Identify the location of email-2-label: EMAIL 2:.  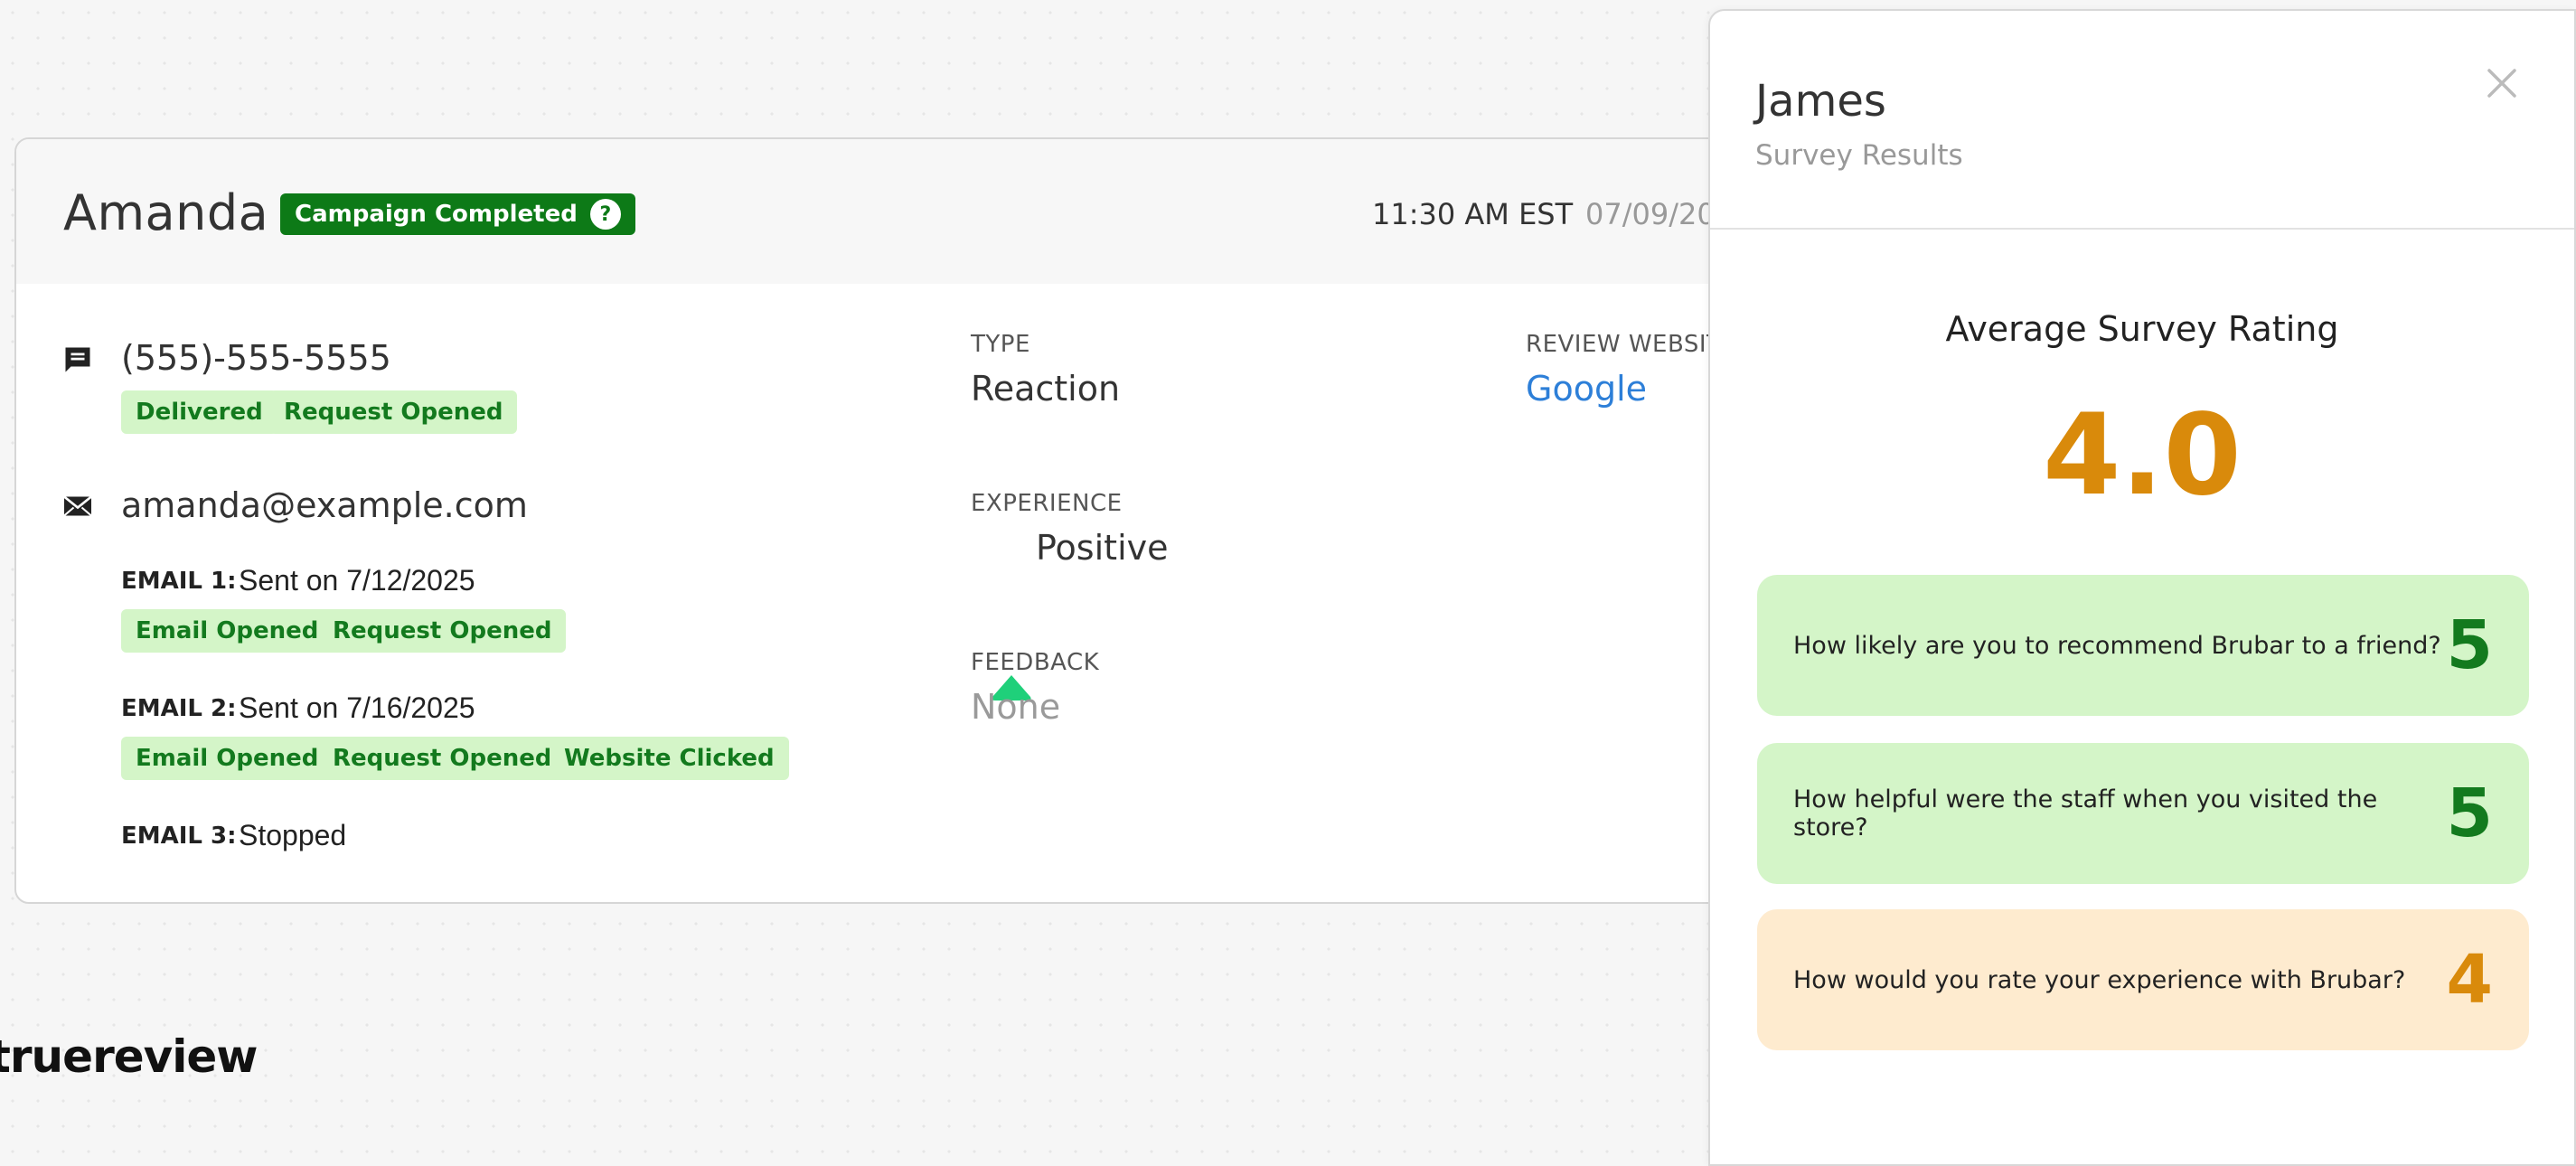
(179, 708).